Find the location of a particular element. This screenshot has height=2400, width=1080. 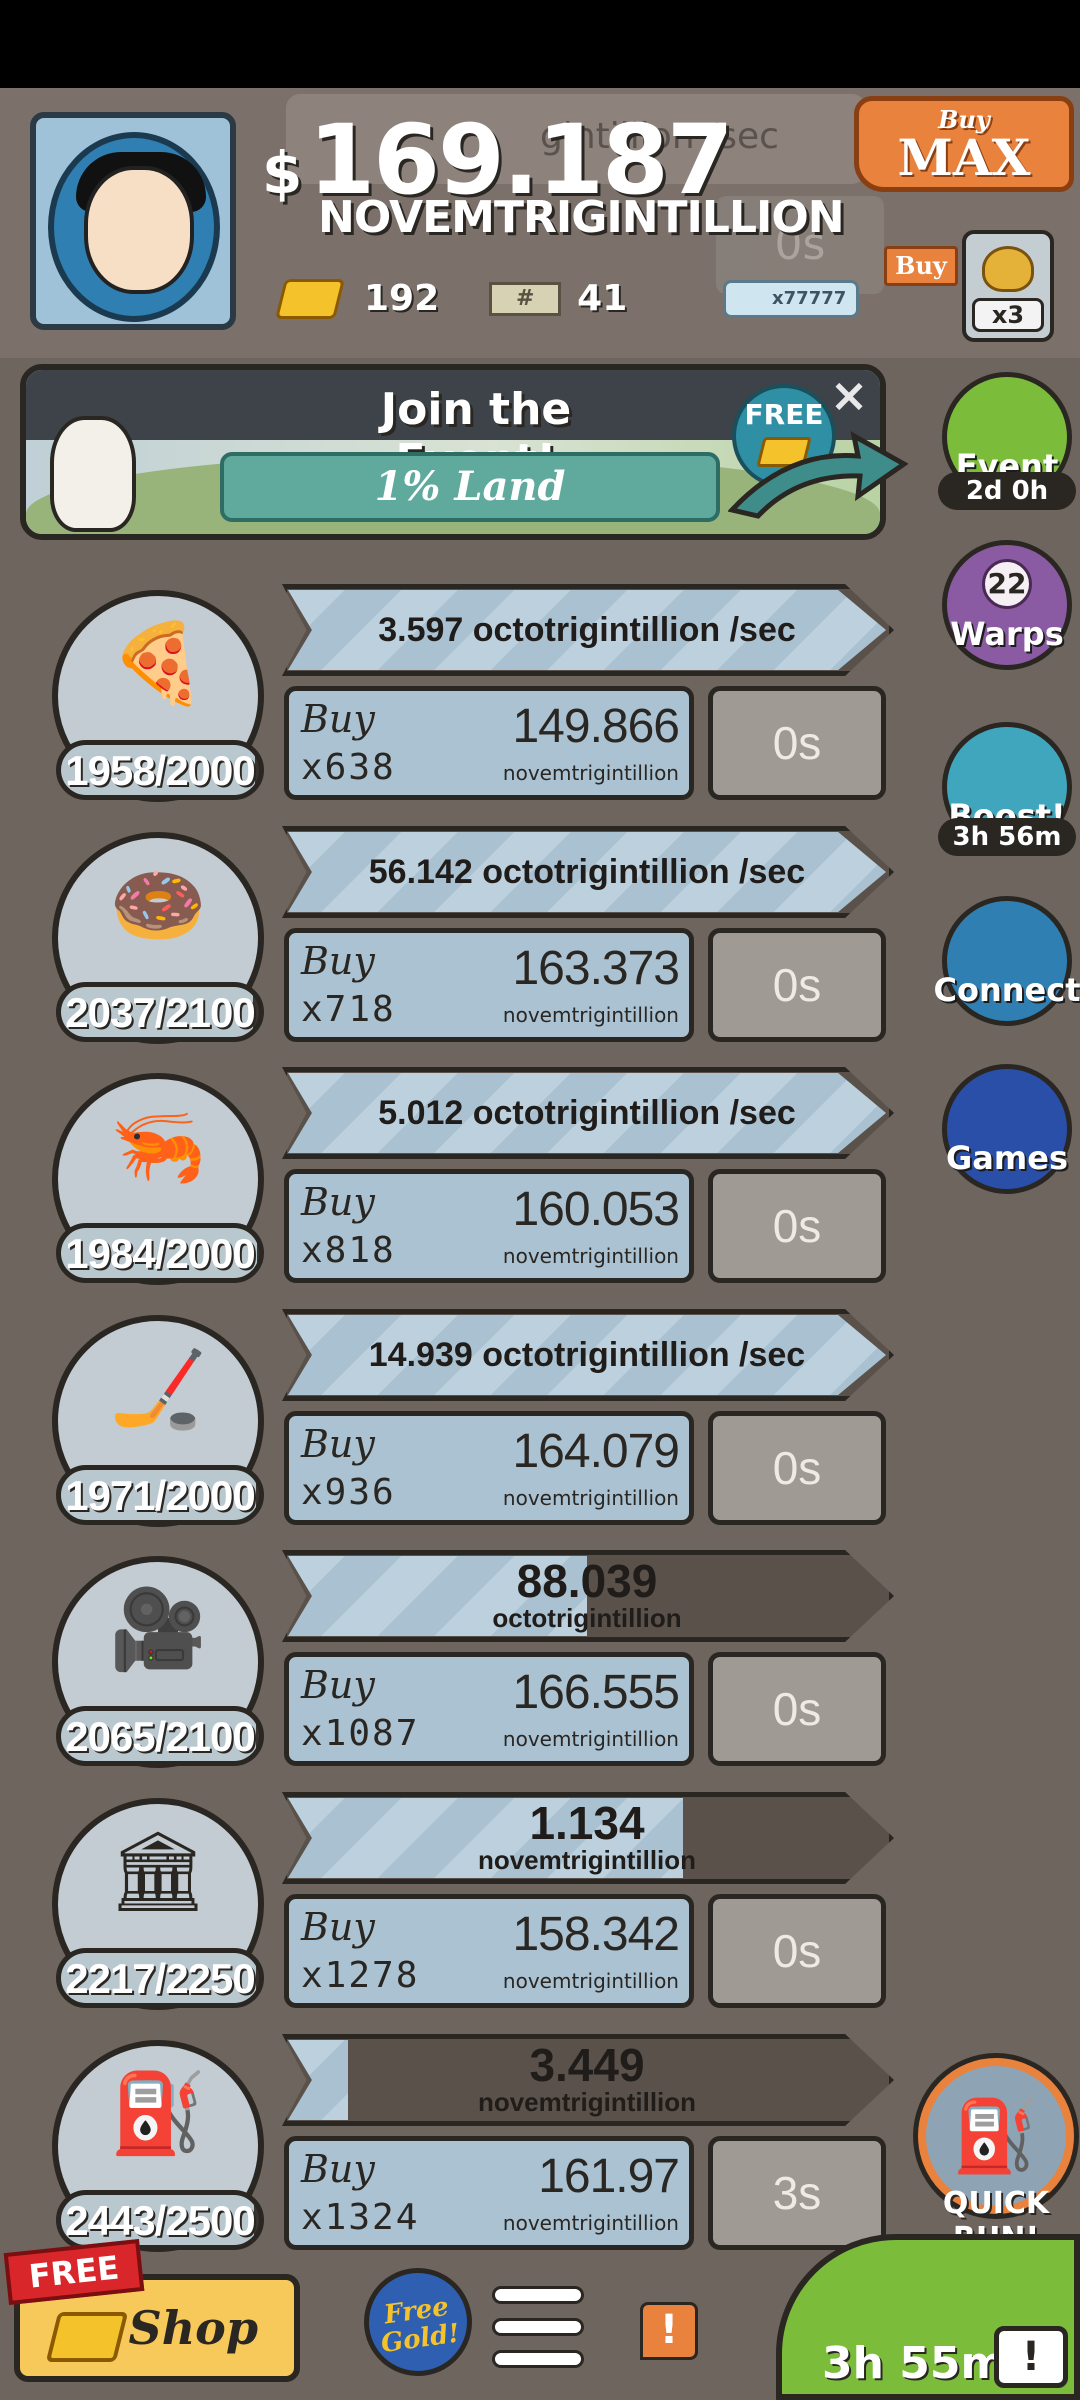

revenue-bar: 1.134 novemtrigintillion is located at coordinates (587, 1838).